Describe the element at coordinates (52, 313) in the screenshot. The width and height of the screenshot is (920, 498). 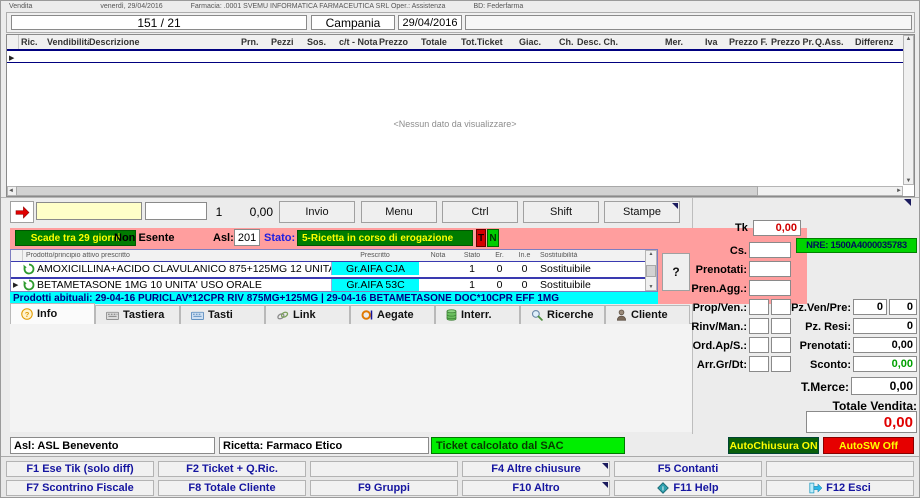
I see `tab-info: ? Info` at that location.